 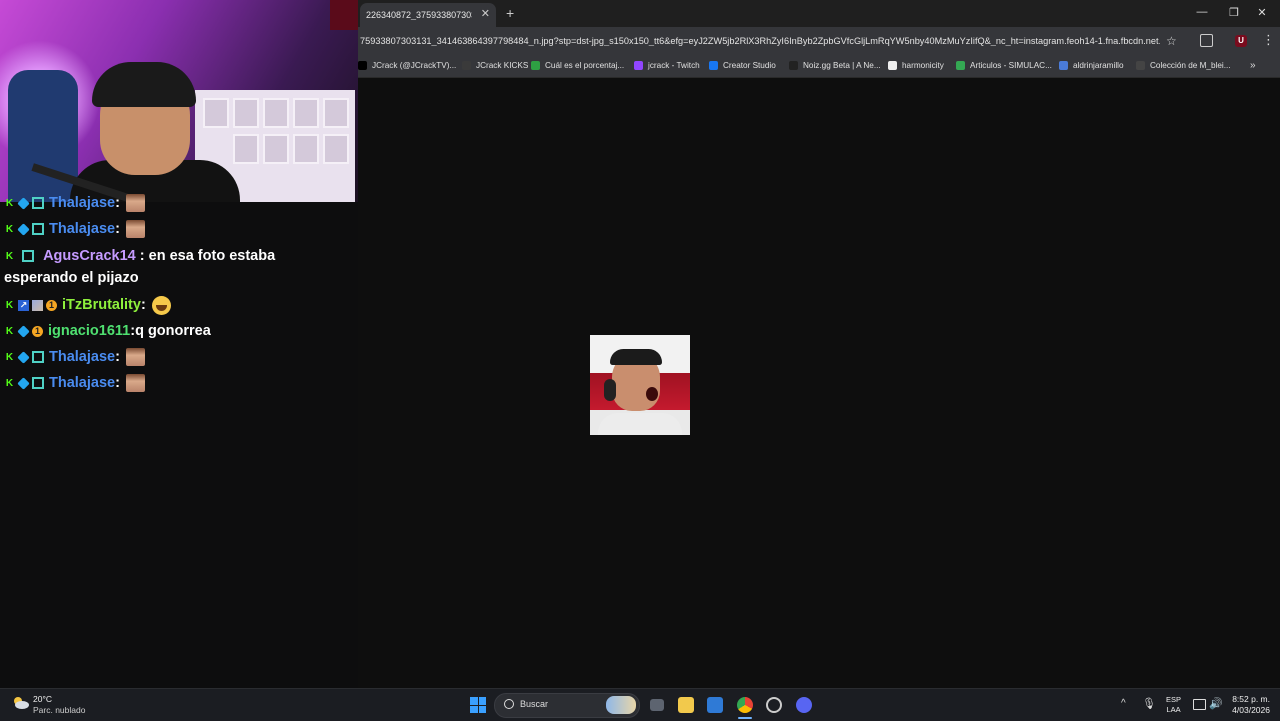 What do you see at coordinates (173, 331) in the screenshot?
I see `chat-text: q gonorrea` at bounding box center [173, 331].